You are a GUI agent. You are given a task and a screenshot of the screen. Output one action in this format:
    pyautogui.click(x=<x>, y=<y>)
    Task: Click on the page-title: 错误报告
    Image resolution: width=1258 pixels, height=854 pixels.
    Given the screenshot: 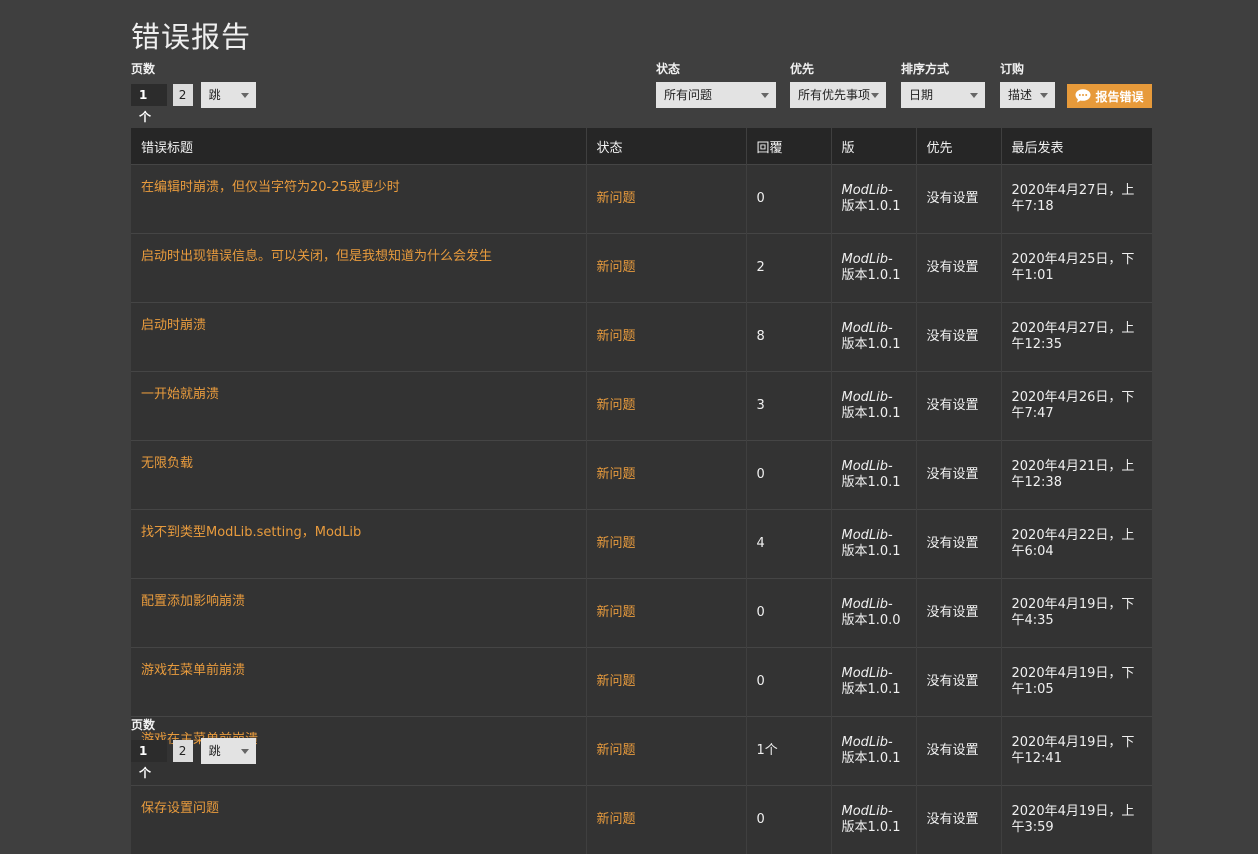 What is the action you would take?
    pyautogui.click(x=191, y=35)
    